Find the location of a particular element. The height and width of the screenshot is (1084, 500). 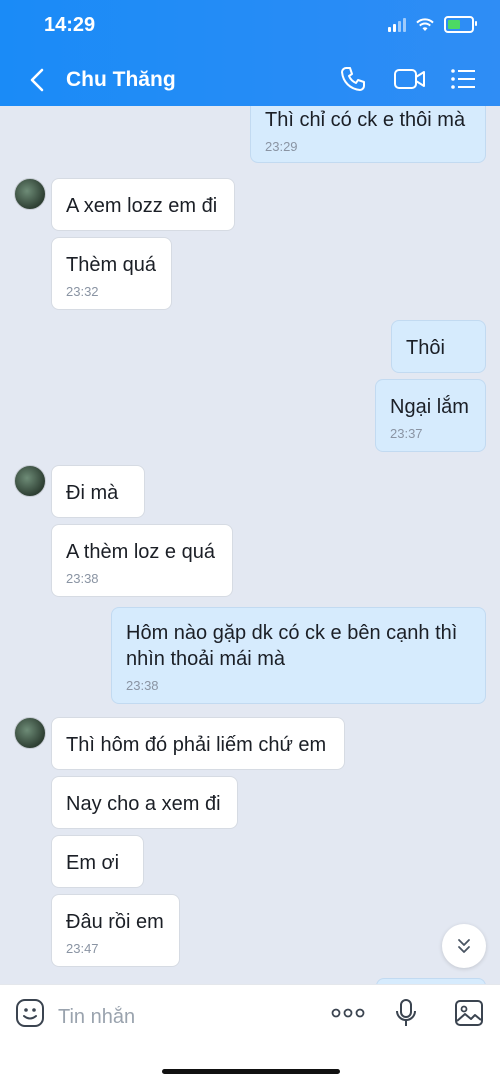

sticker-button is located at coordinates (30, 1013).